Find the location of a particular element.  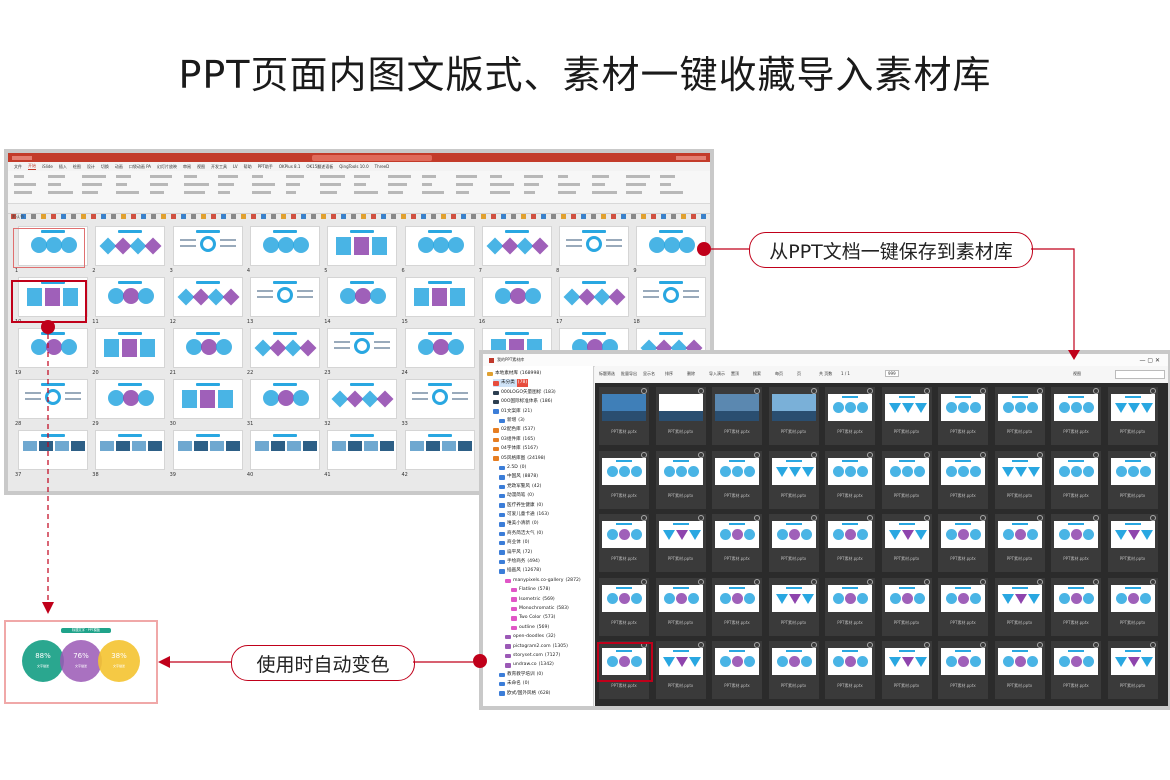

ppt-menu-item: 文件 is located at coordinates (18, 167).